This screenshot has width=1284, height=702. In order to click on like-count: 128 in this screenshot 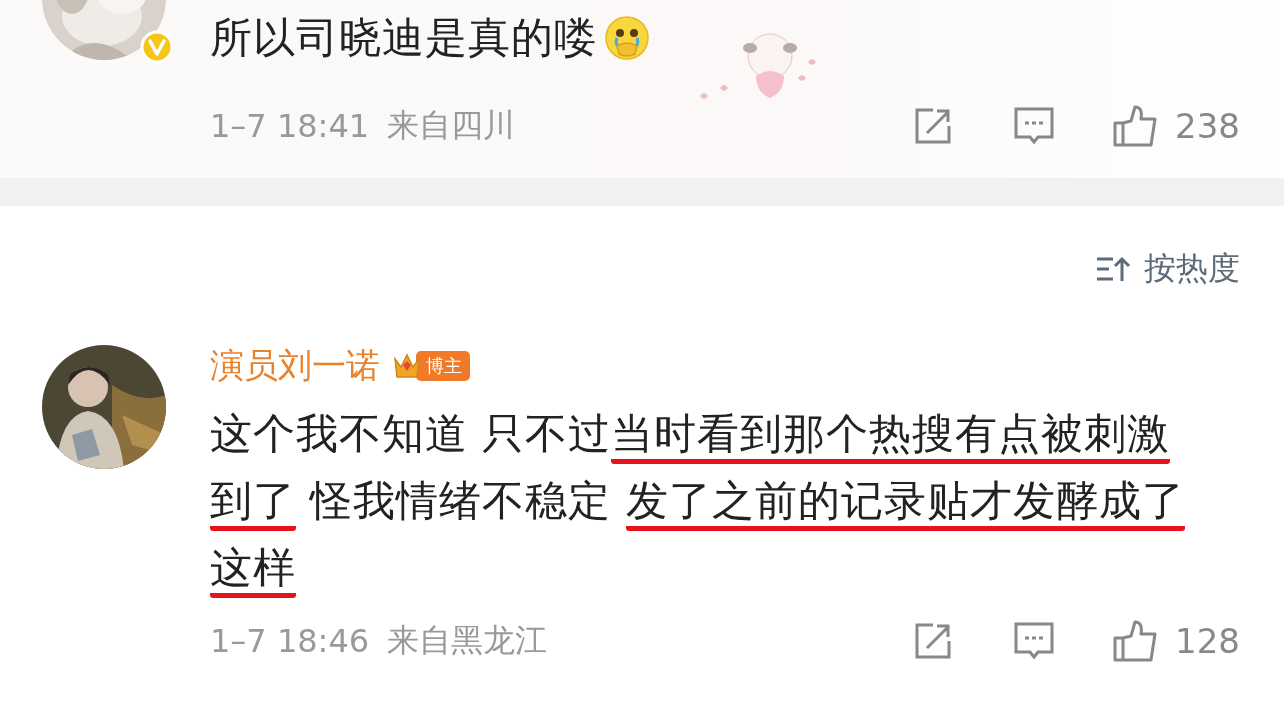, I will do `click(1207, 641)`.